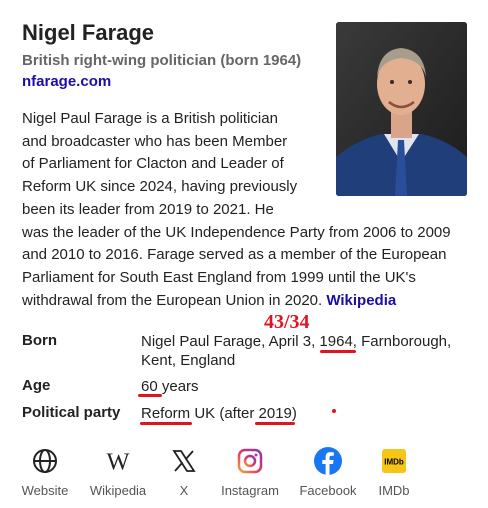 This screenshot has height=508, width=488. Describe the element at coordinates (36, 385) in the screenshot. I see `age-label: Age` at that location.